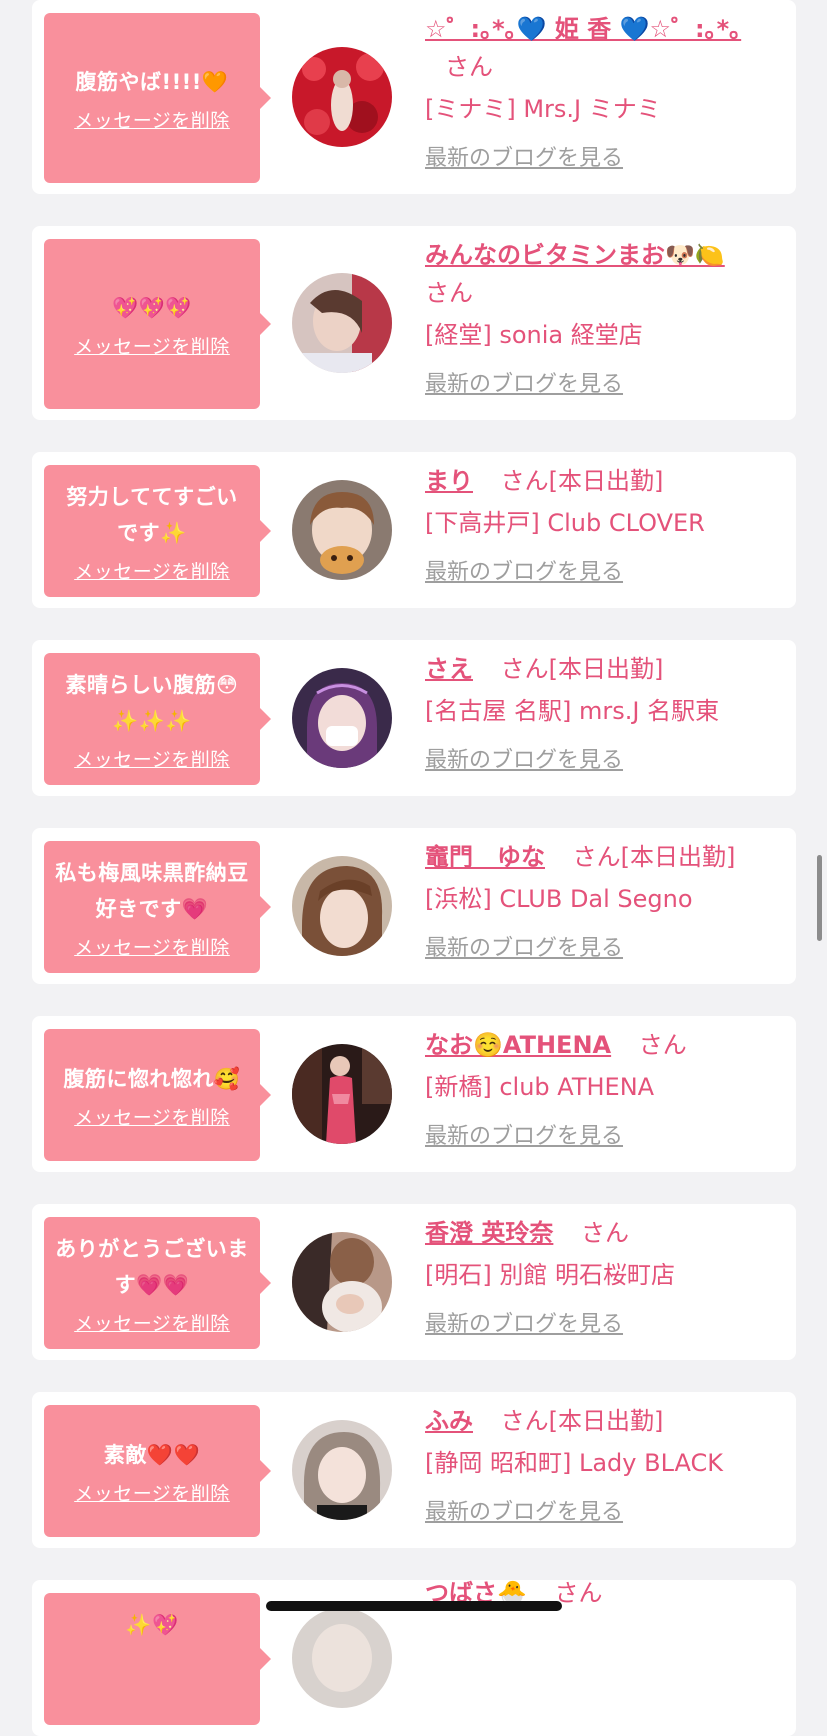  What do you see at coordinates (543, 109) in the screenshot?
I see `shop-label: [ミナミ] Mrs.J ミナミ` at bounding box center [543, 109].